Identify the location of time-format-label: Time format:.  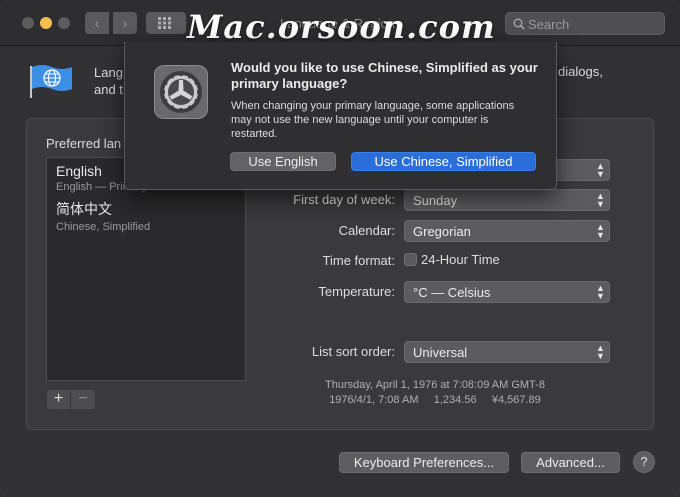
(358, 260).